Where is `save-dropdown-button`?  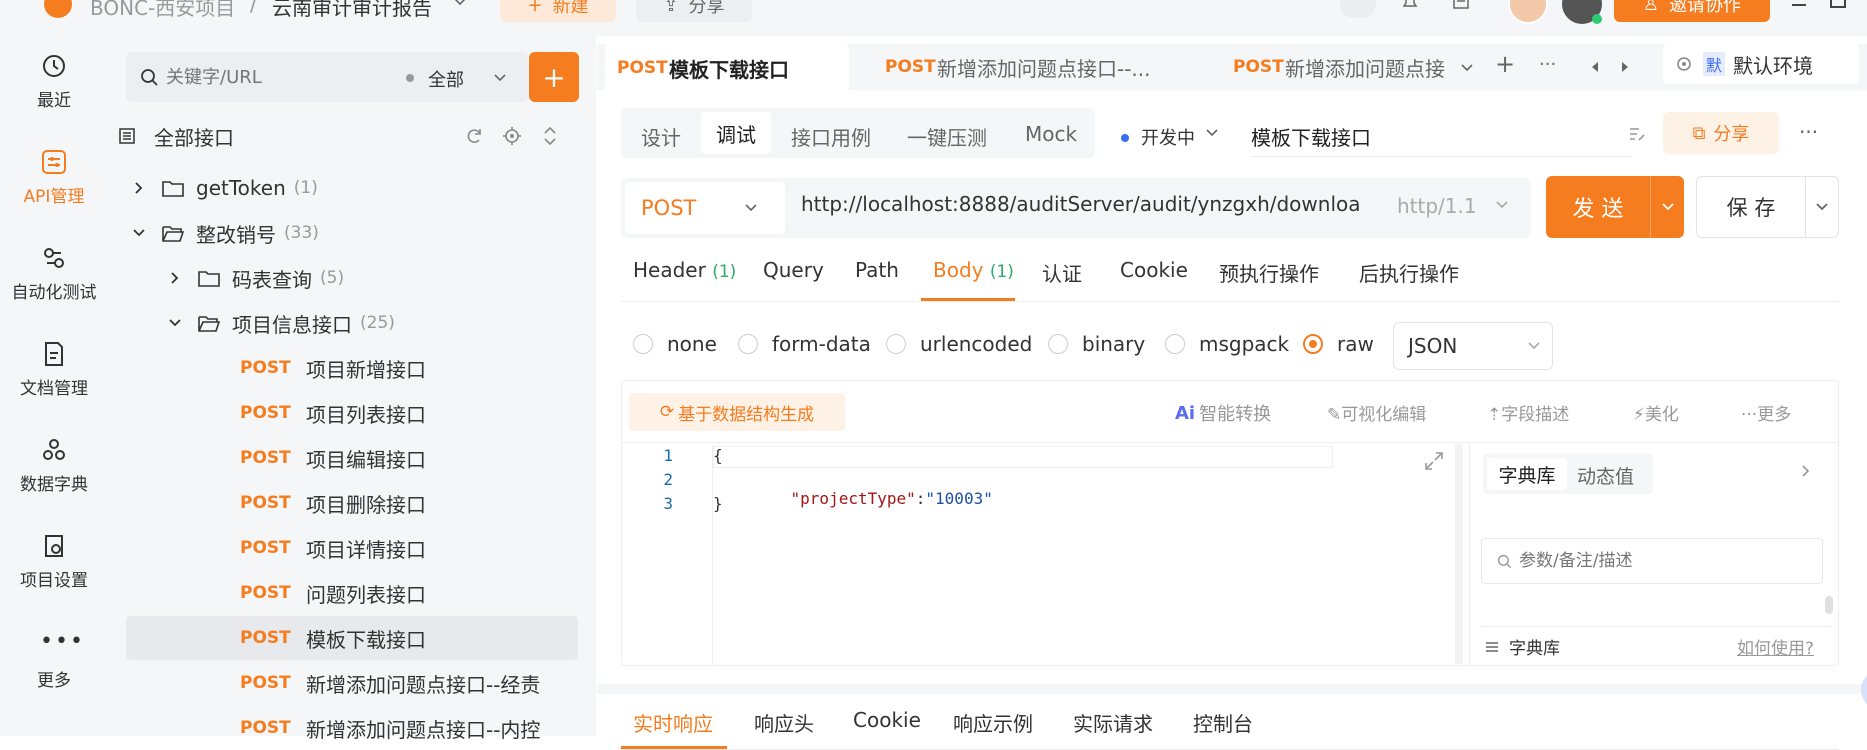
save-dropdown-button is located at coordinates (1822, 207).